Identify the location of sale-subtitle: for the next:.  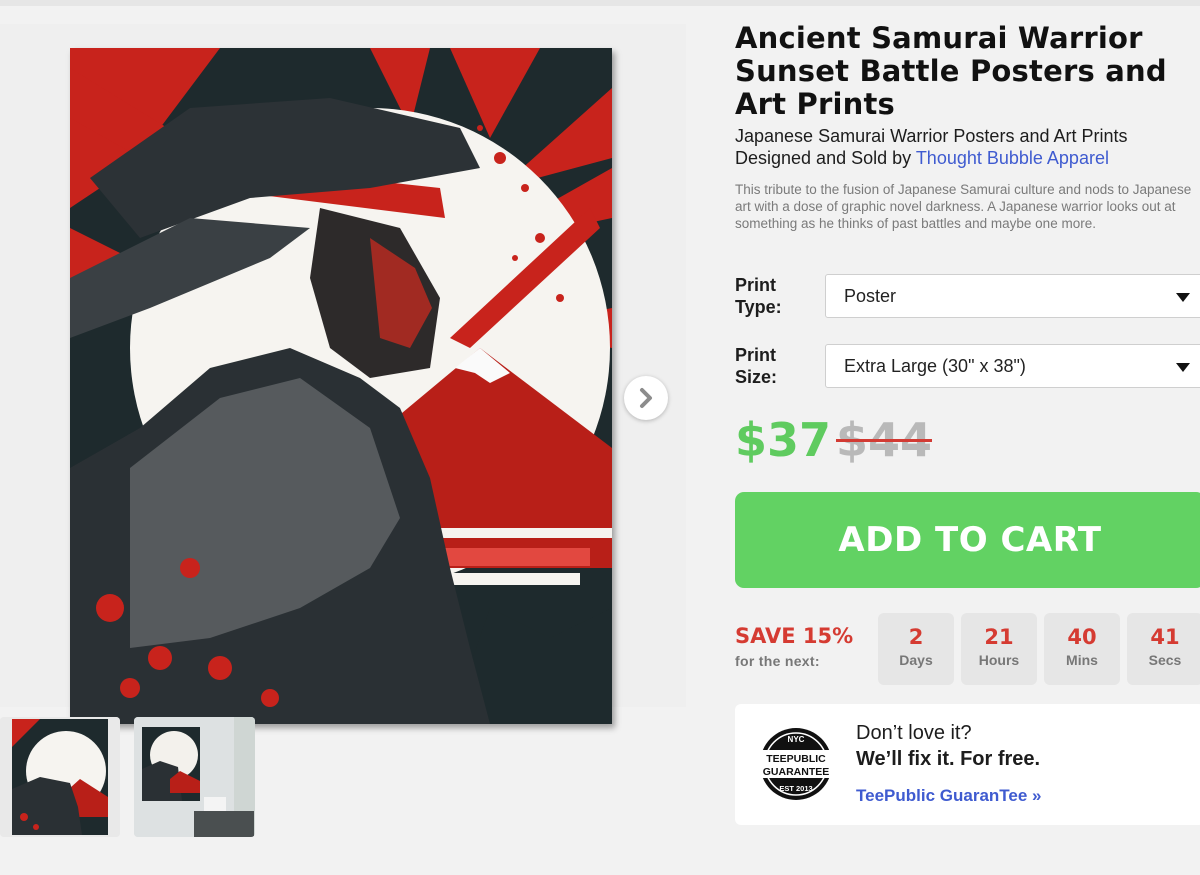
(777, 661).